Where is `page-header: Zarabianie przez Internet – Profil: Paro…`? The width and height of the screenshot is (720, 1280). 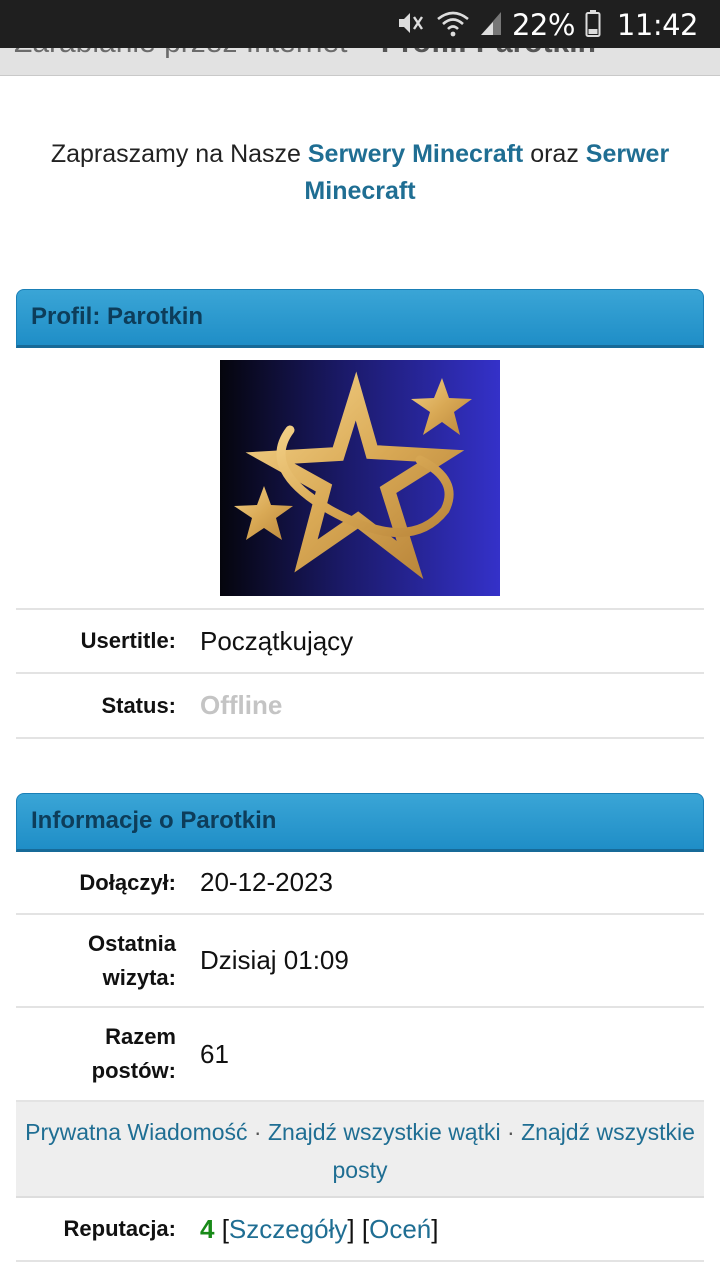 page-header: Zarabianie przez Internet – Profil: Paro… is located at coordinates (360, 62).